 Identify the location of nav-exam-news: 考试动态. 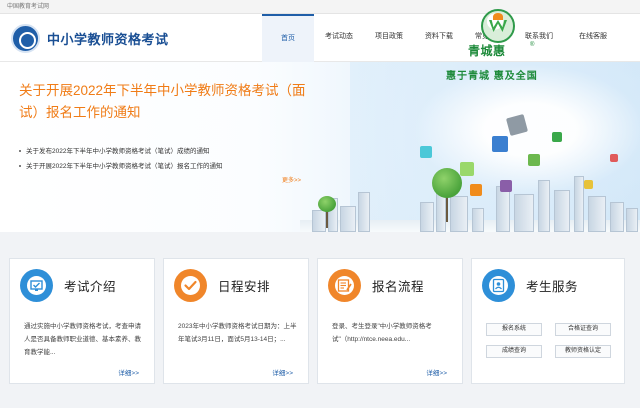
(339, 38).